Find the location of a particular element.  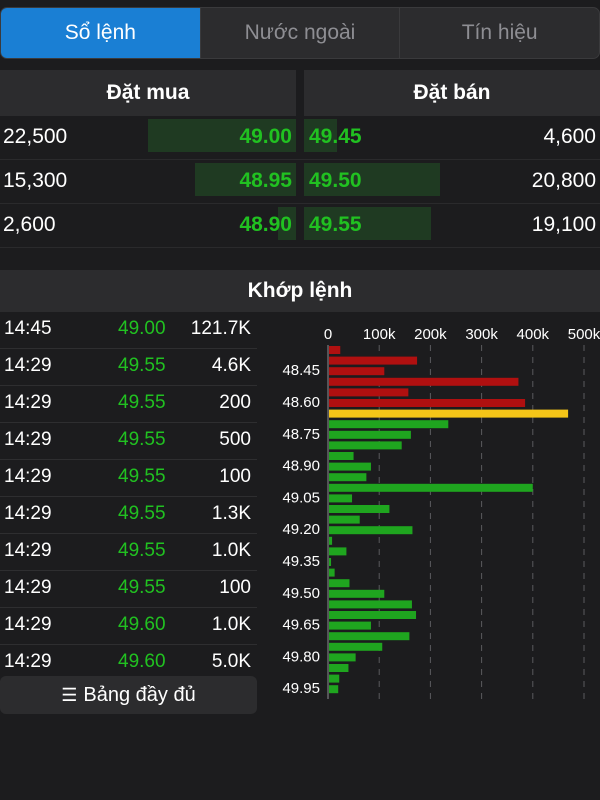

bid-volume: 2,600 is located at coordinates (29, 224).